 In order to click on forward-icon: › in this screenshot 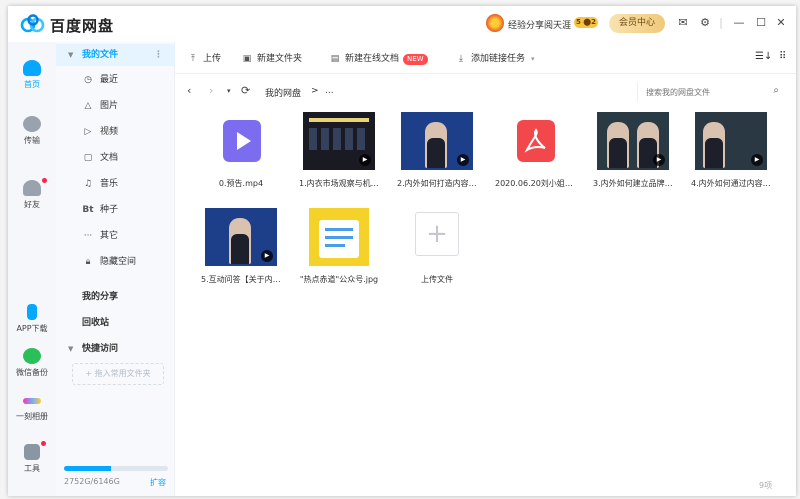, I will do `click(211, 90)`.